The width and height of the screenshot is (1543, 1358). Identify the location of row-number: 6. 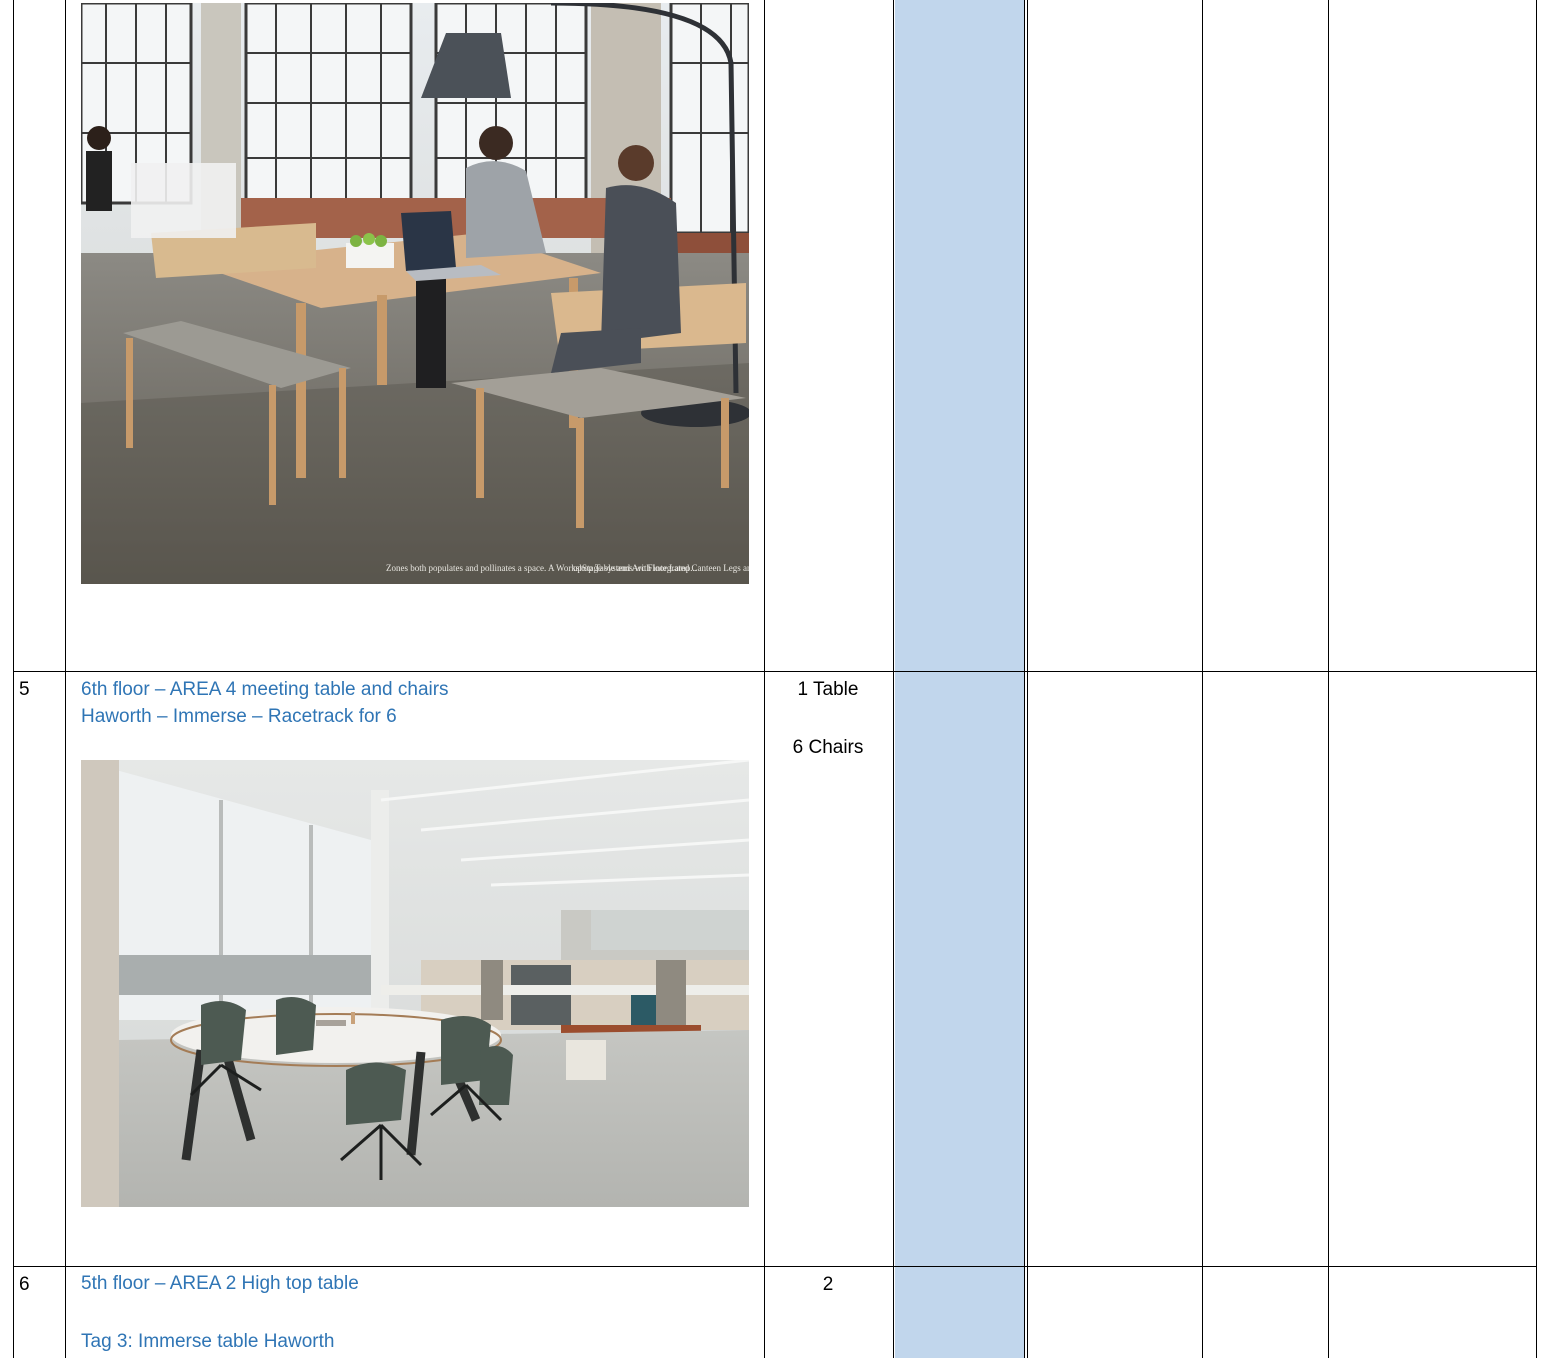
(24, 1284).